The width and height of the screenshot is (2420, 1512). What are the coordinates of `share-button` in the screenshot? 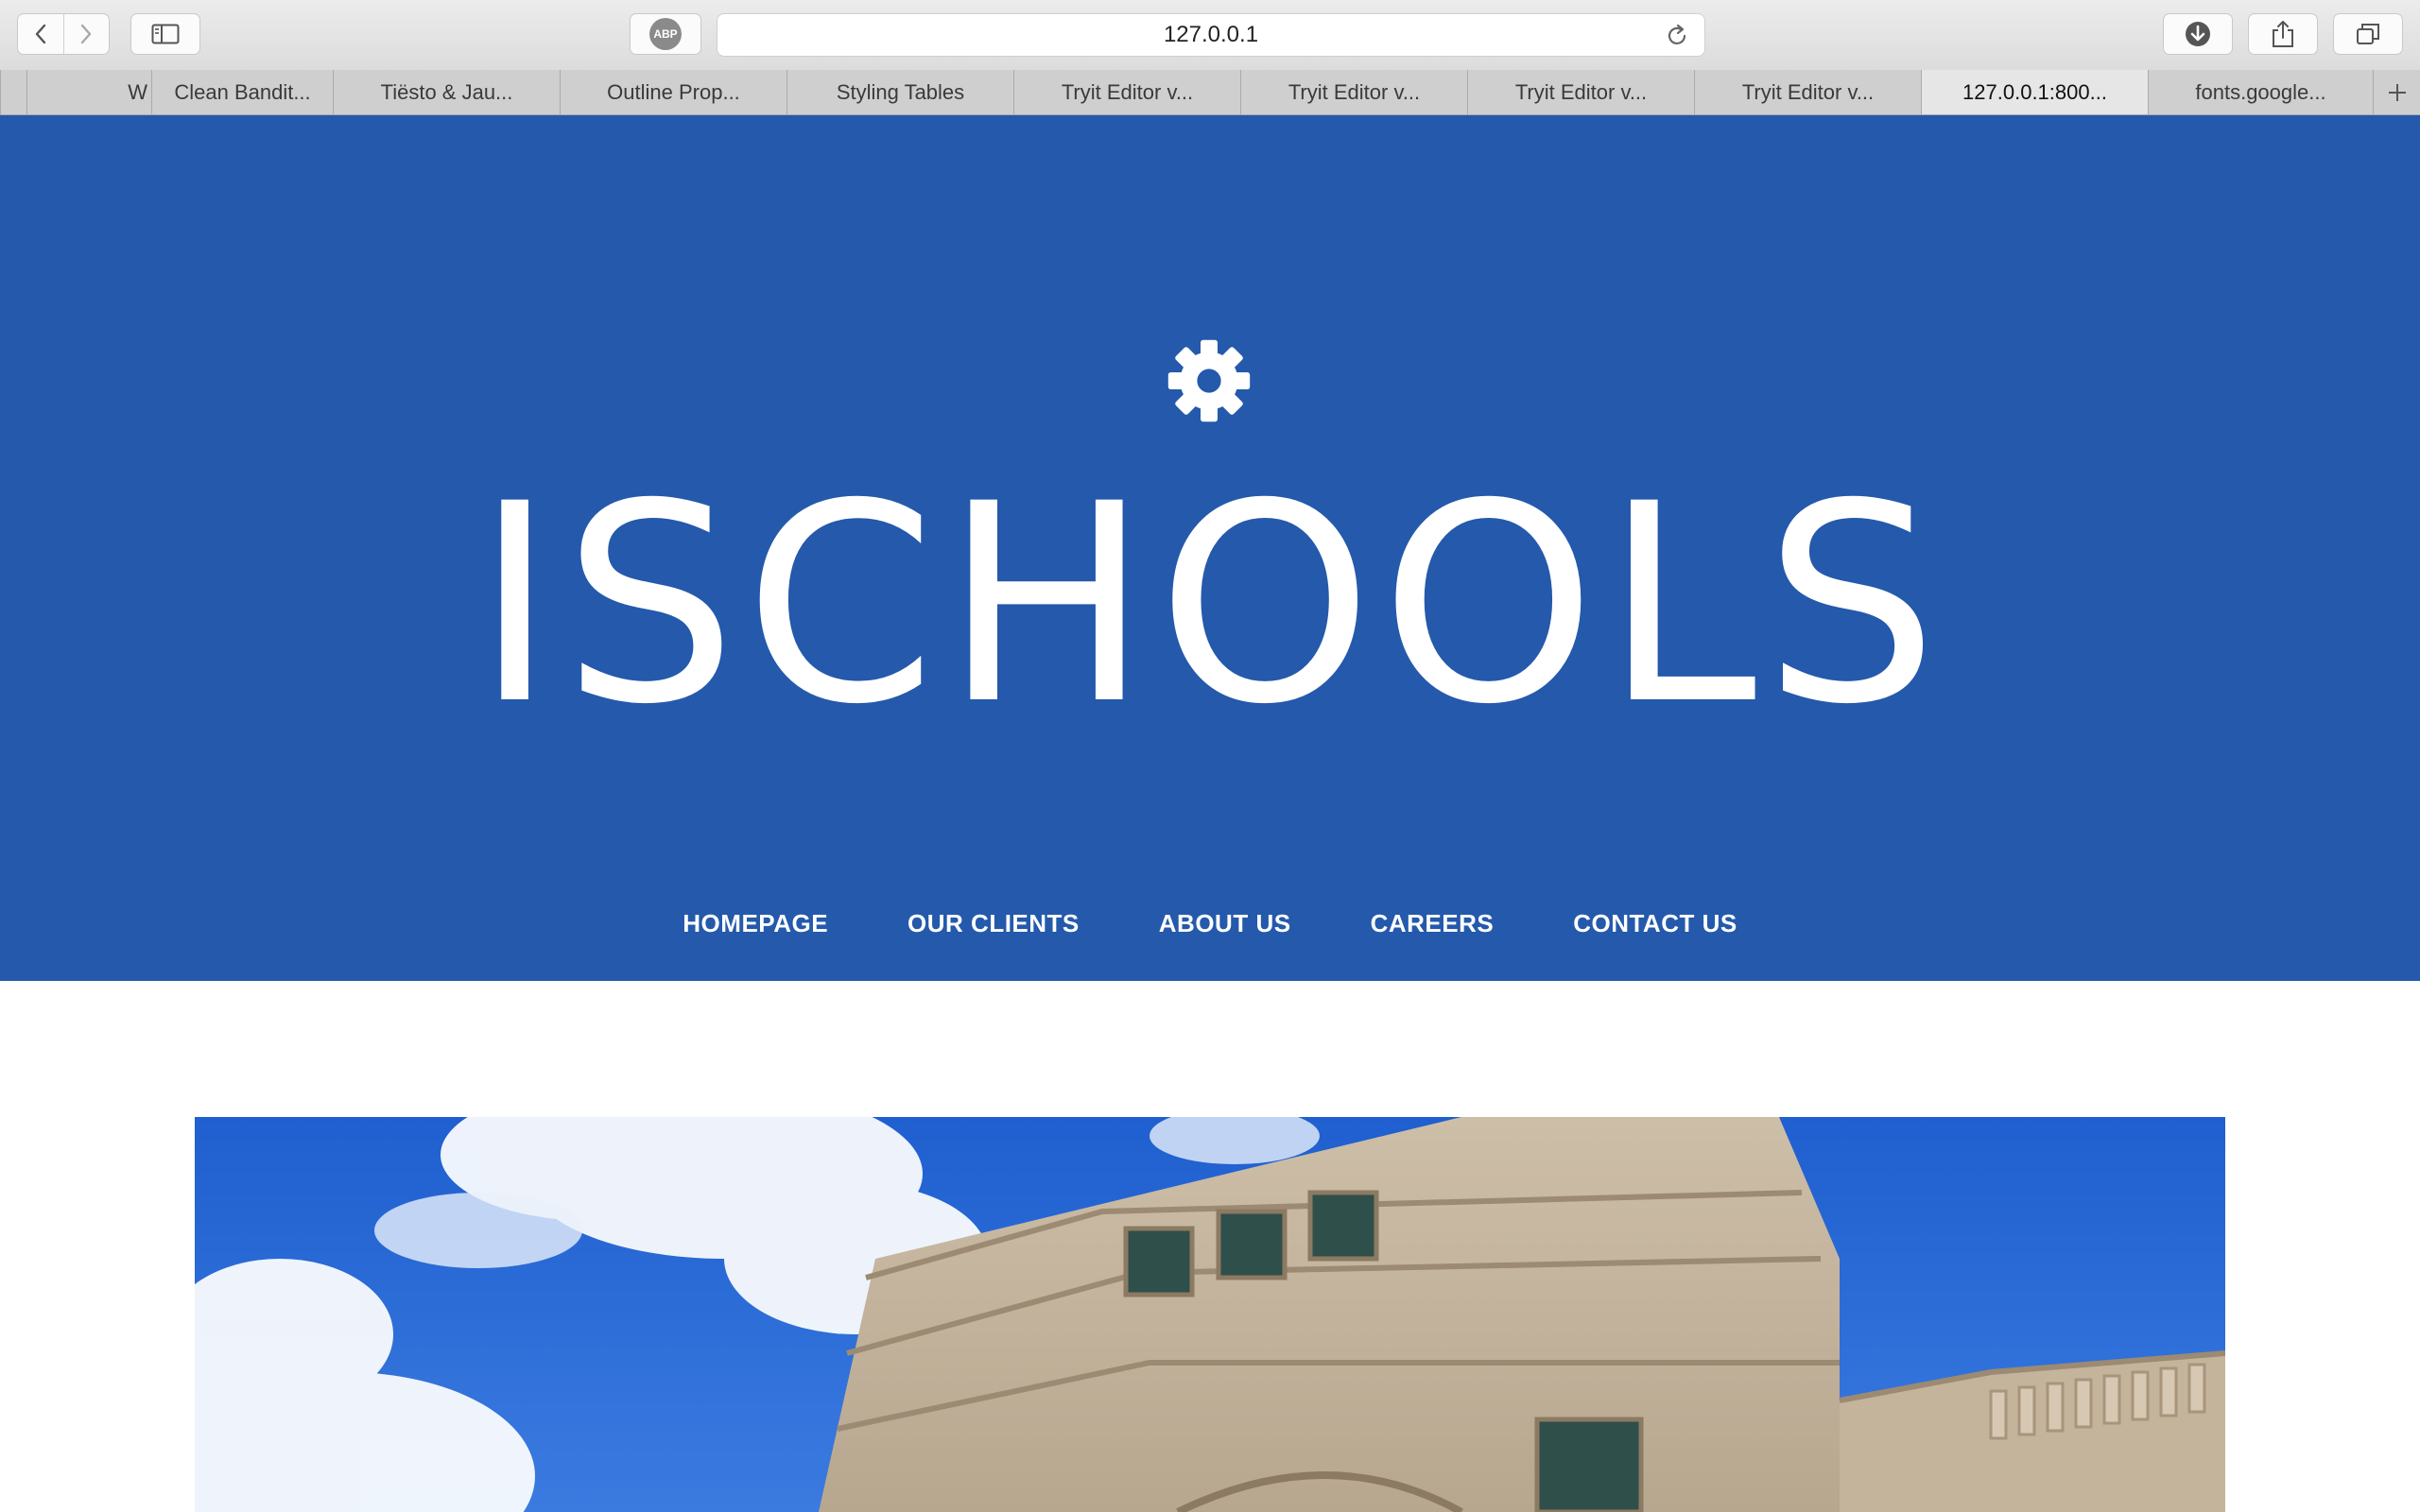 It's located at (2283, 34).